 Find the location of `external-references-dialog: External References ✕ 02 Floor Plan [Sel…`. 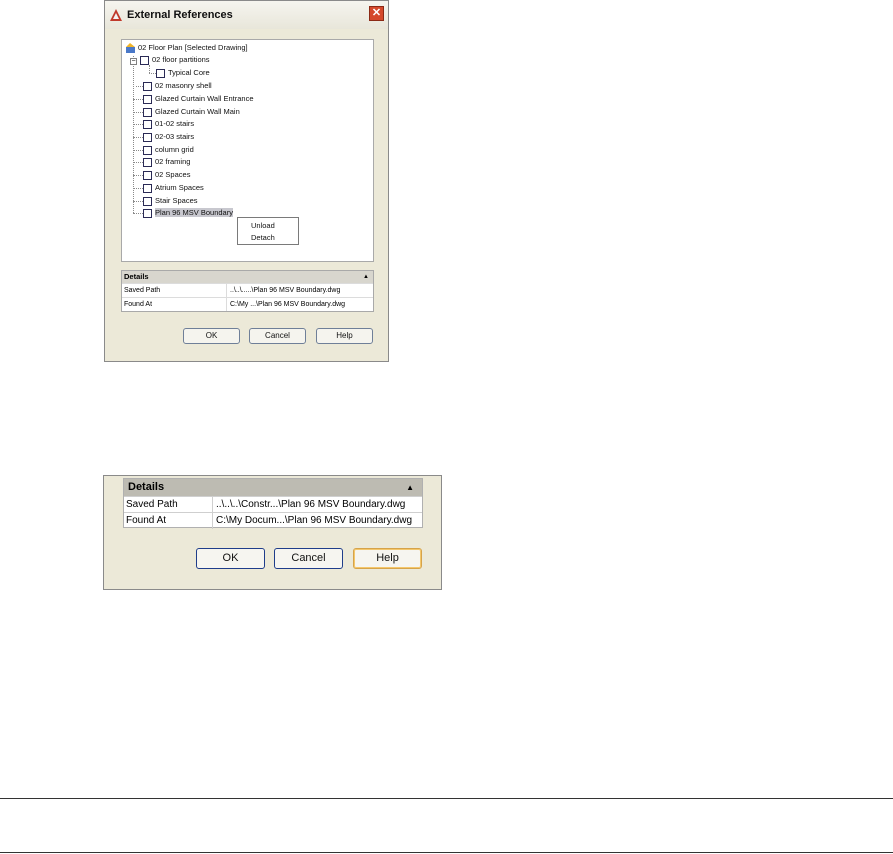

external-references-dialog: External References ✕ 02 Floor Plan [Sel… is located at coordinates (246, 181).